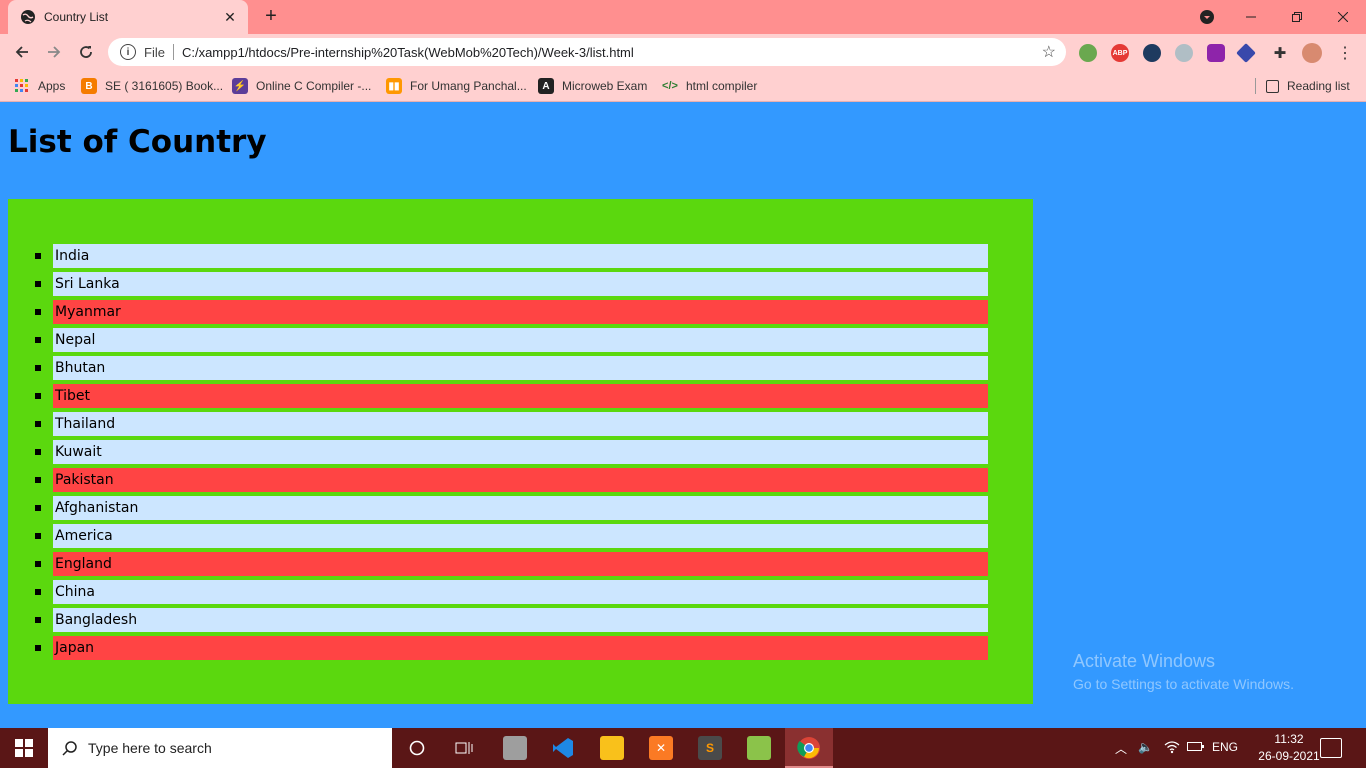 This screenshot has width=1366, height=768. I want to click on globe-icon, so click(28, 17).